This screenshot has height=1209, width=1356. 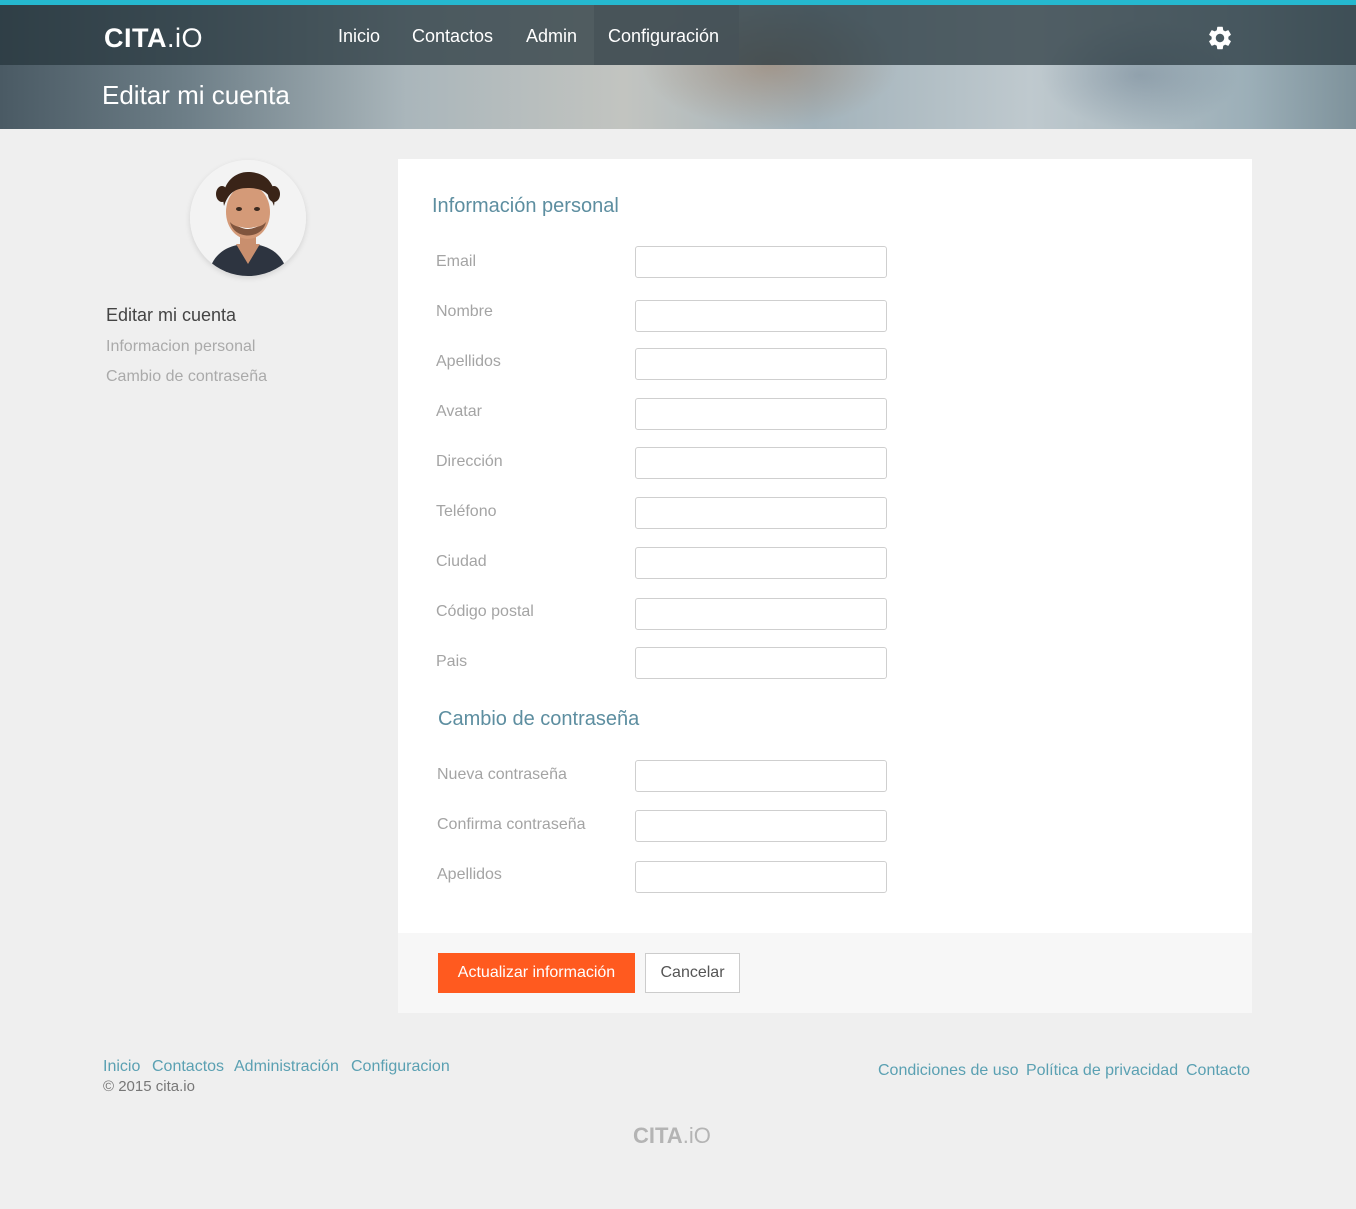 I want to click on footer-logo-light: .iO, so click(x=696, y=1135).